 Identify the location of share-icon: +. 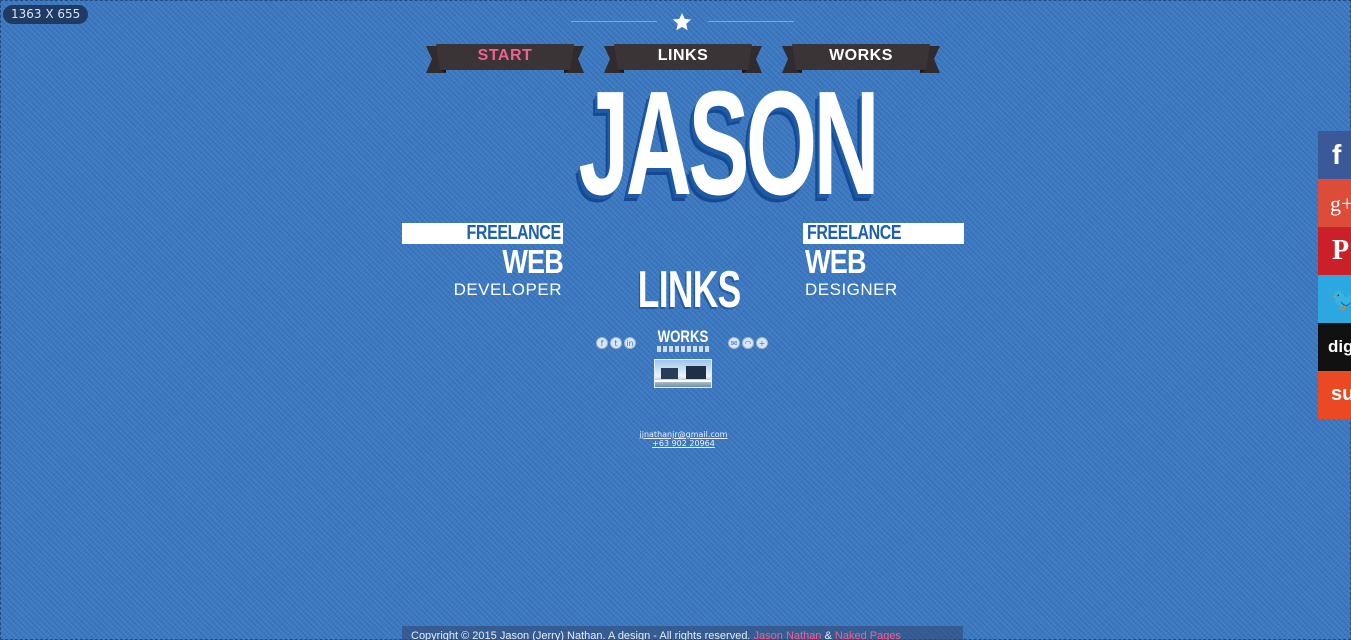
(762, 343).